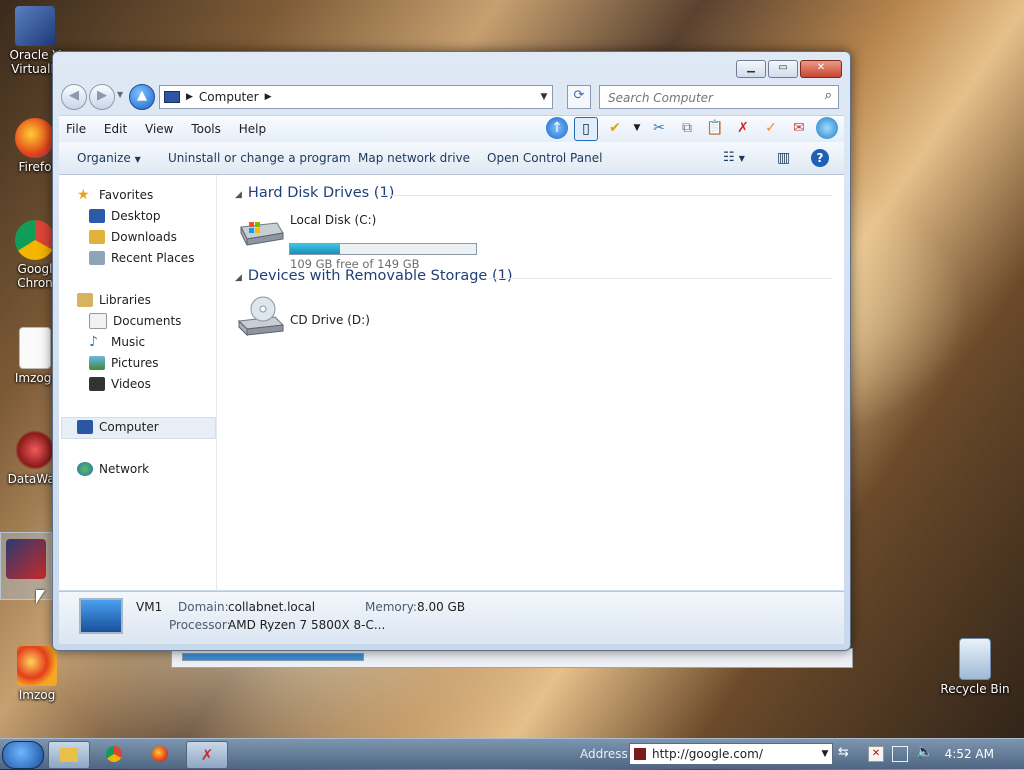 The image size is (1024, 770). I want to click on group-removable-storage: ◢ Devices with Removable Storage (1), so click(374, 276).